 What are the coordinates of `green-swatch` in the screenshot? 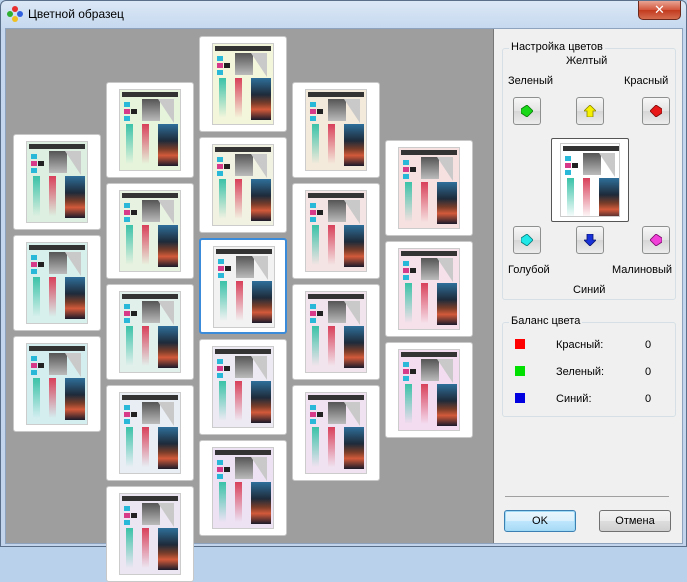 It's located at (520, 371).